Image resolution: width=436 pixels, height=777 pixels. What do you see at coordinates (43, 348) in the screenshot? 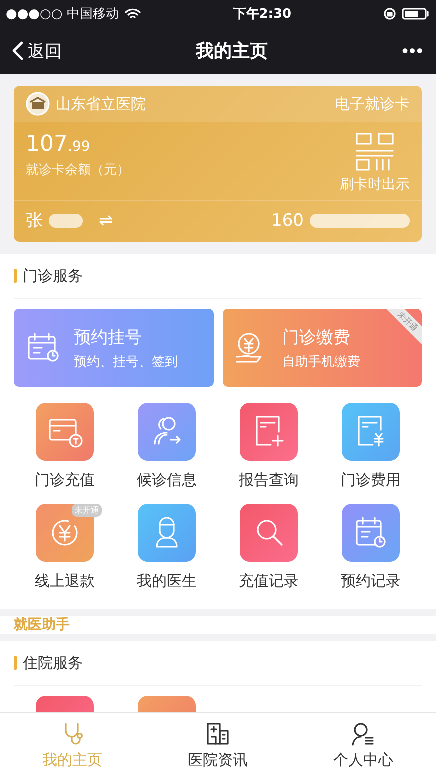
I see `calendar-clock-icon` at bounding box center [43, 348].